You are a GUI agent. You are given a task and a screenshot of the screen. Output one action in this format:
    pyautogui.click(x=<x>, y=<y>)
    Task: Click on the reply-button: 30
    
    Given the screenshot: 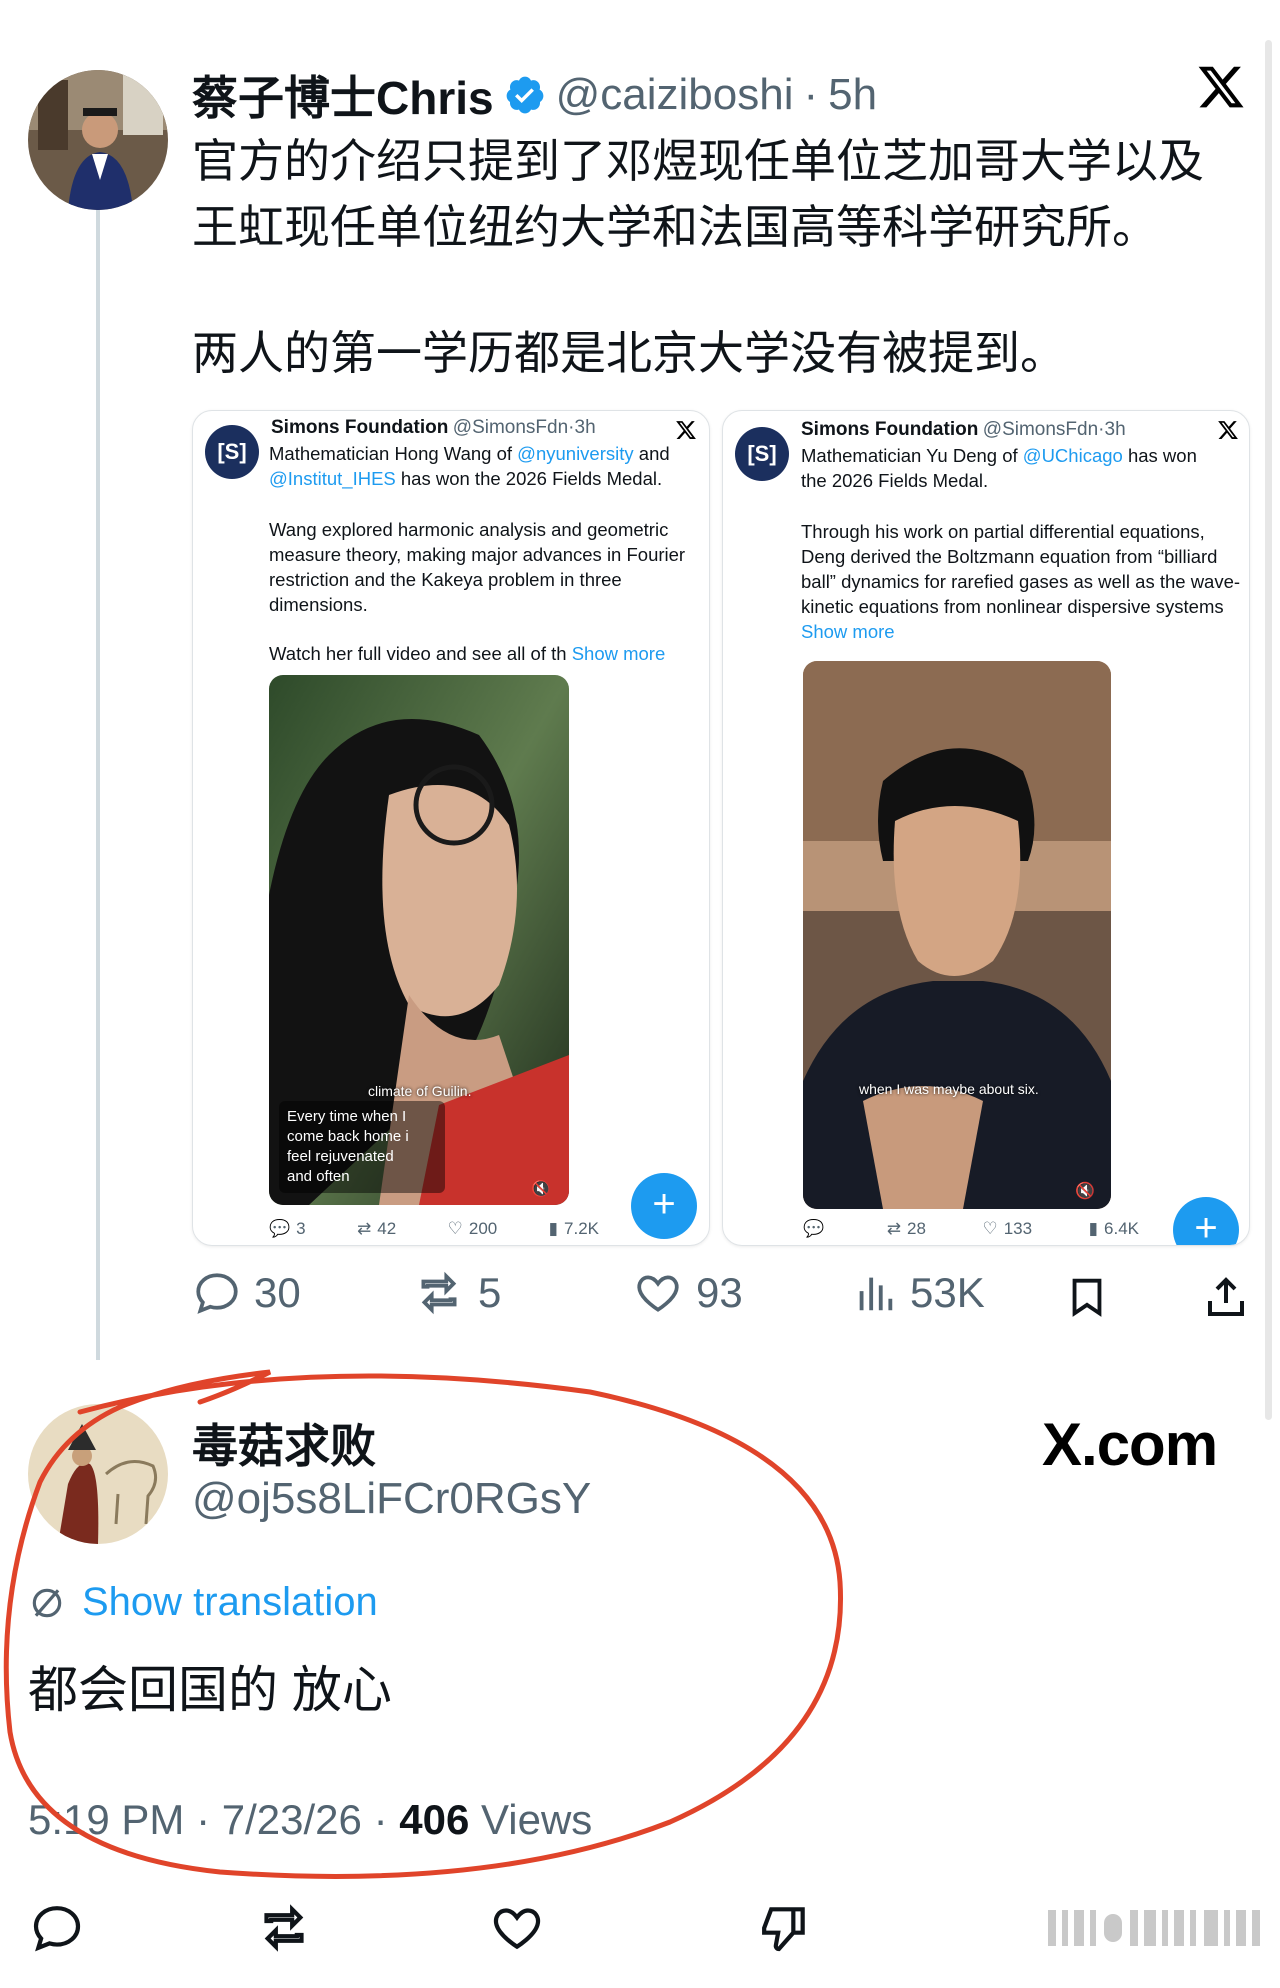 What is the action you would take?
    pyautogui.click(x=246, y=1293)
    